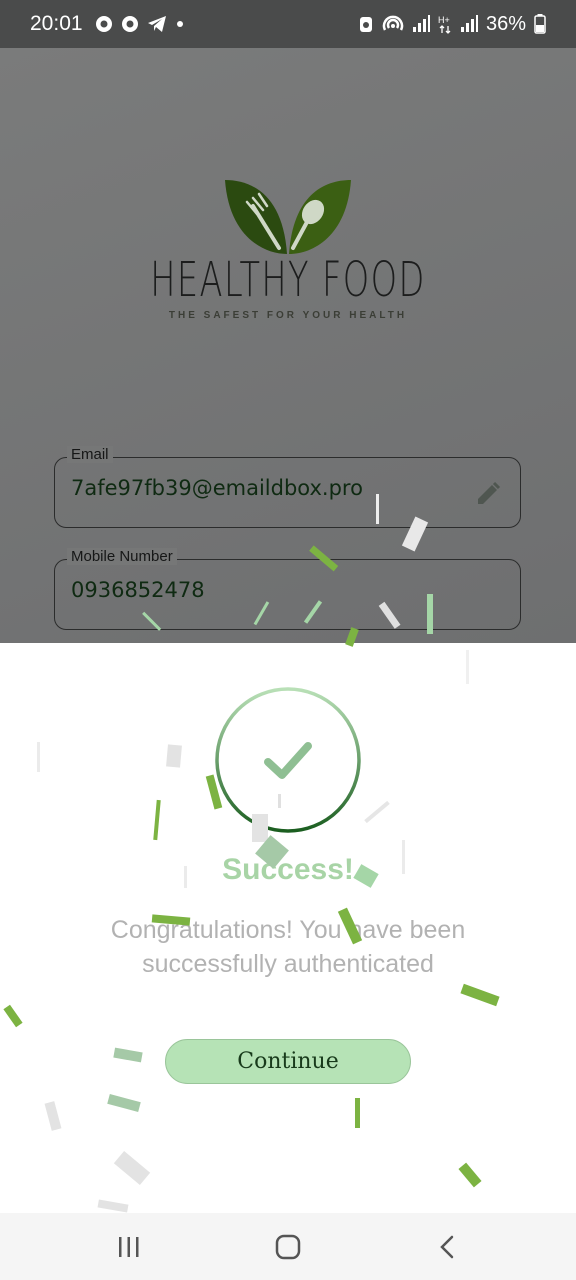 The height and width of the screenshot is (1280, 576). I want to click on back-icon, so click(446, 1246).